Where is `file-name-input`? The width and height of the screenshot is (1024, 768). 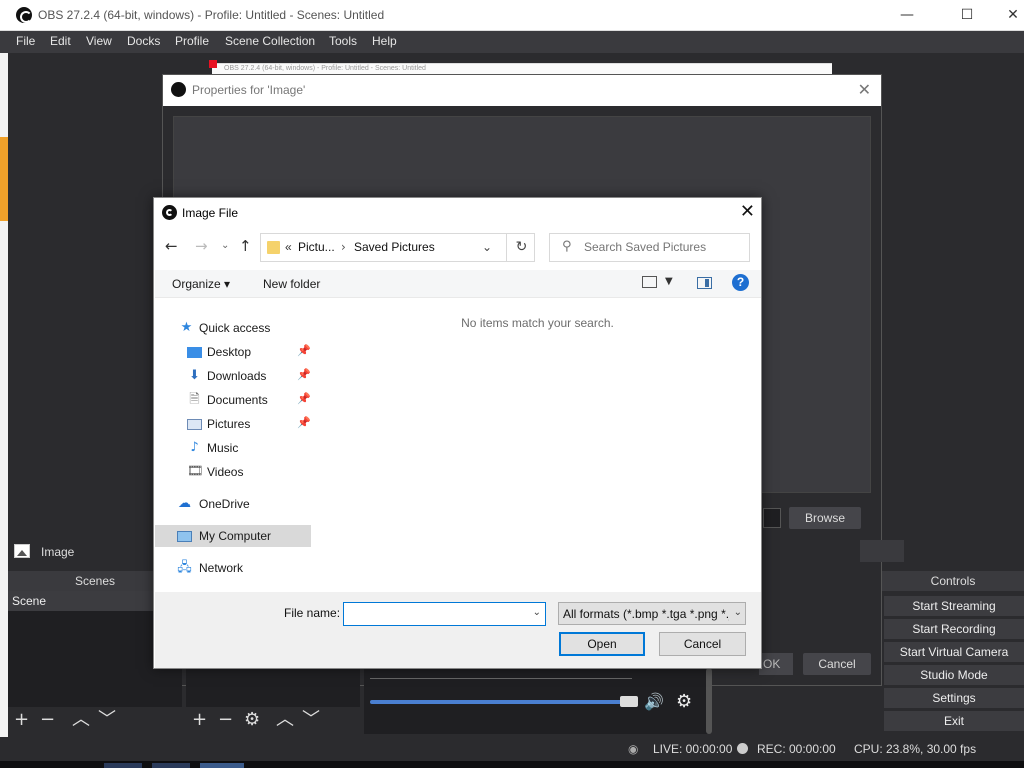
file-name-input is located at coordinates (438, 614).